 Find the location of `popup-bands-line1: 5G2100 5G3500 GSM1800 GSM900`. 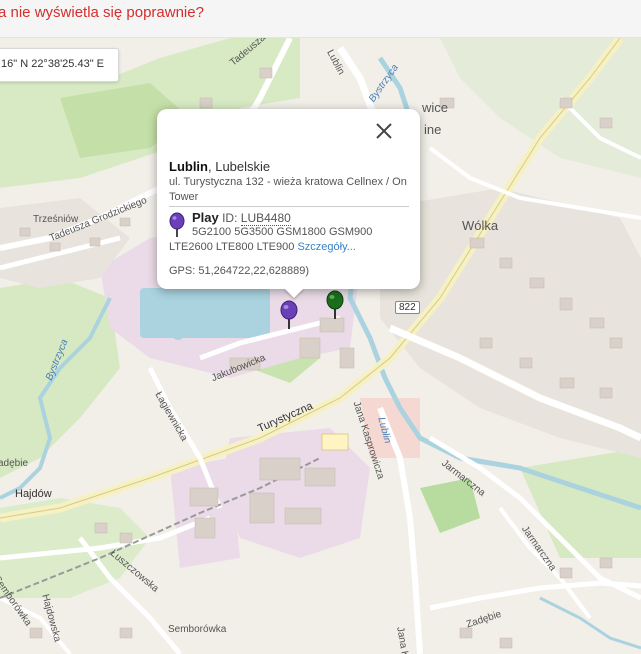

popup-bands-line1: 5G2100 5G3500 GSM1800 GSM900 is located at coordinates (282, 232).